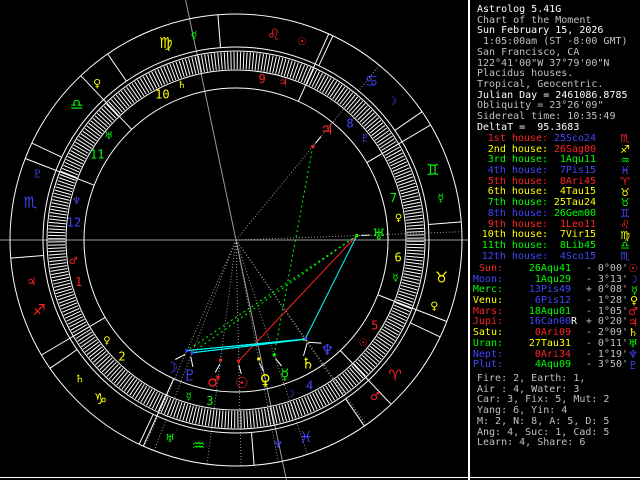 The width and height of the screenshot is (640, 480). I want to click on wheel-house-ruler-icon: ♅, so click(108, 136).